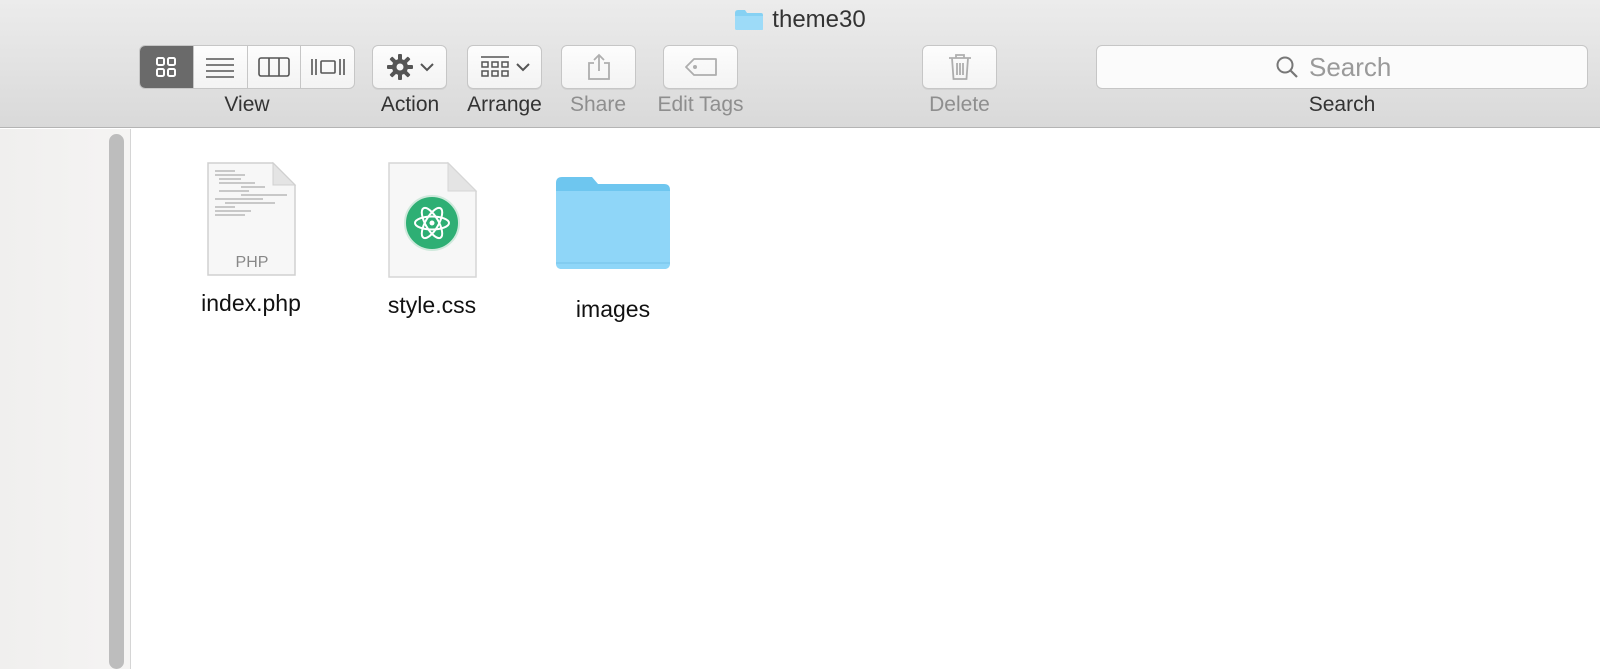  I want to click on file-item-images-folder: images, so click(613, 249).